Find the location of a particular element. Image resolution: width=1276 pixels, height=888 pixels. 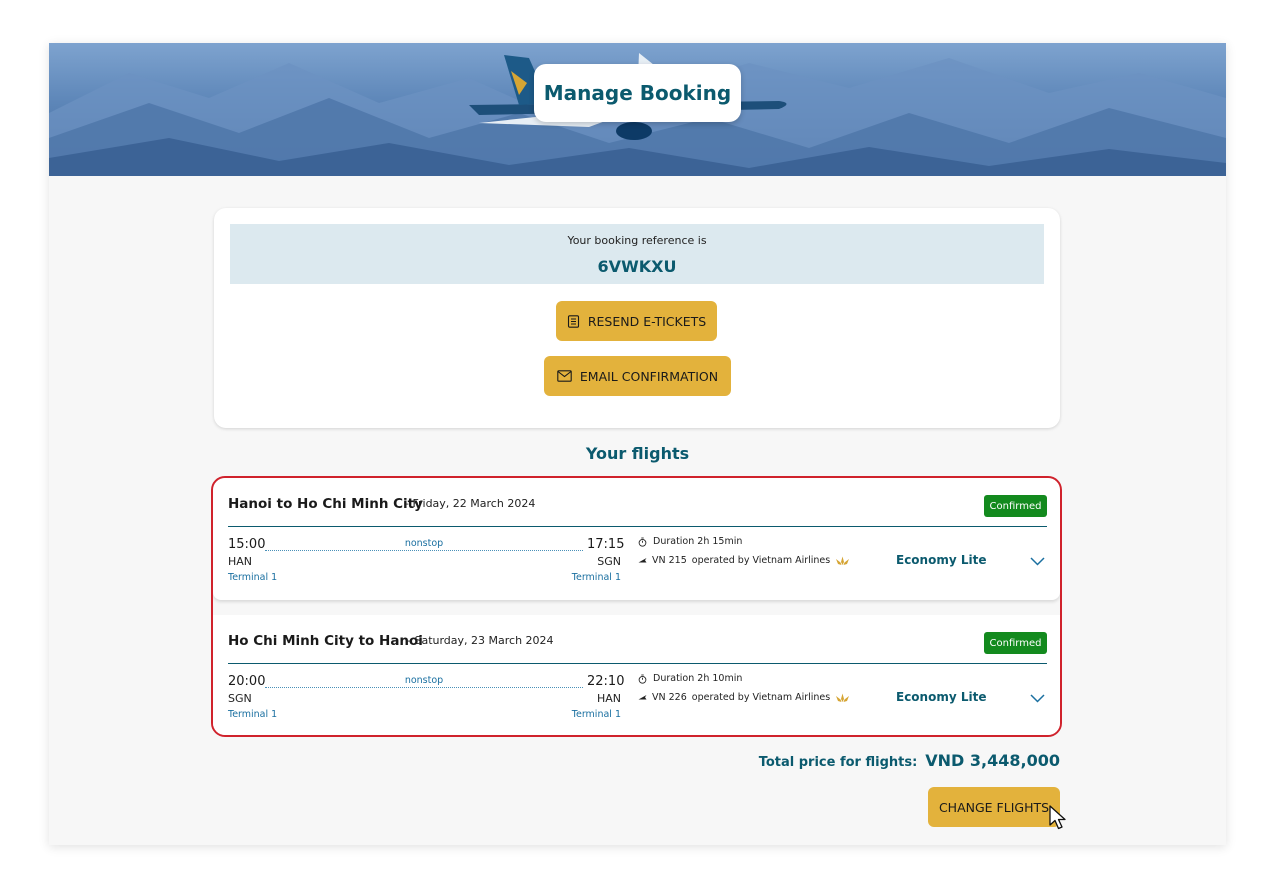

duration-text: Duration 2h 10min is located at coordinates (698, 678).